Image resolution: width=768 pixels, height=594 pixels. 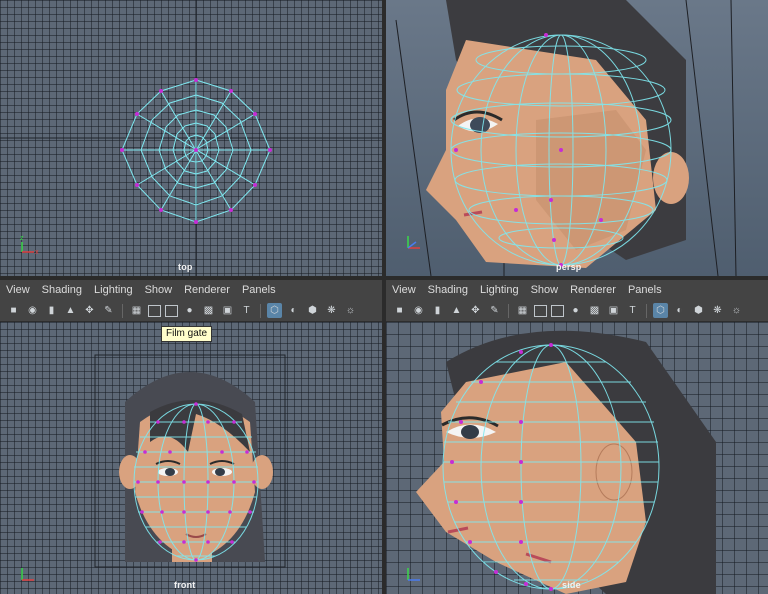 I want to click on viewport-label-persp: persp, so click(x=569, y=267).